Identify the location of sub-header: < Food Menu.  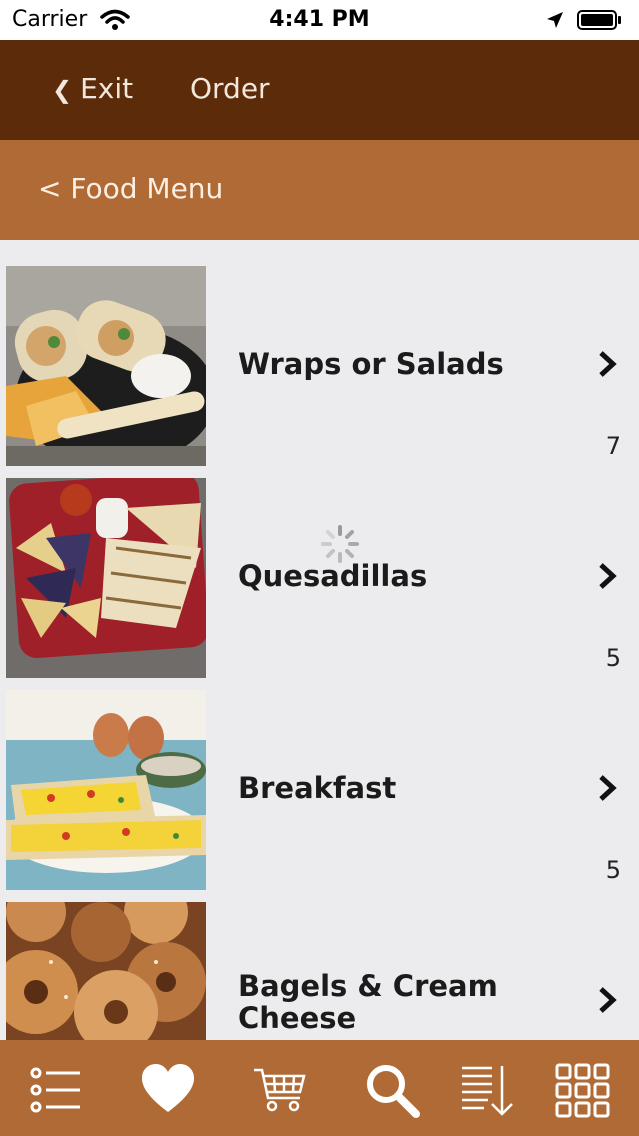
(319, 190).